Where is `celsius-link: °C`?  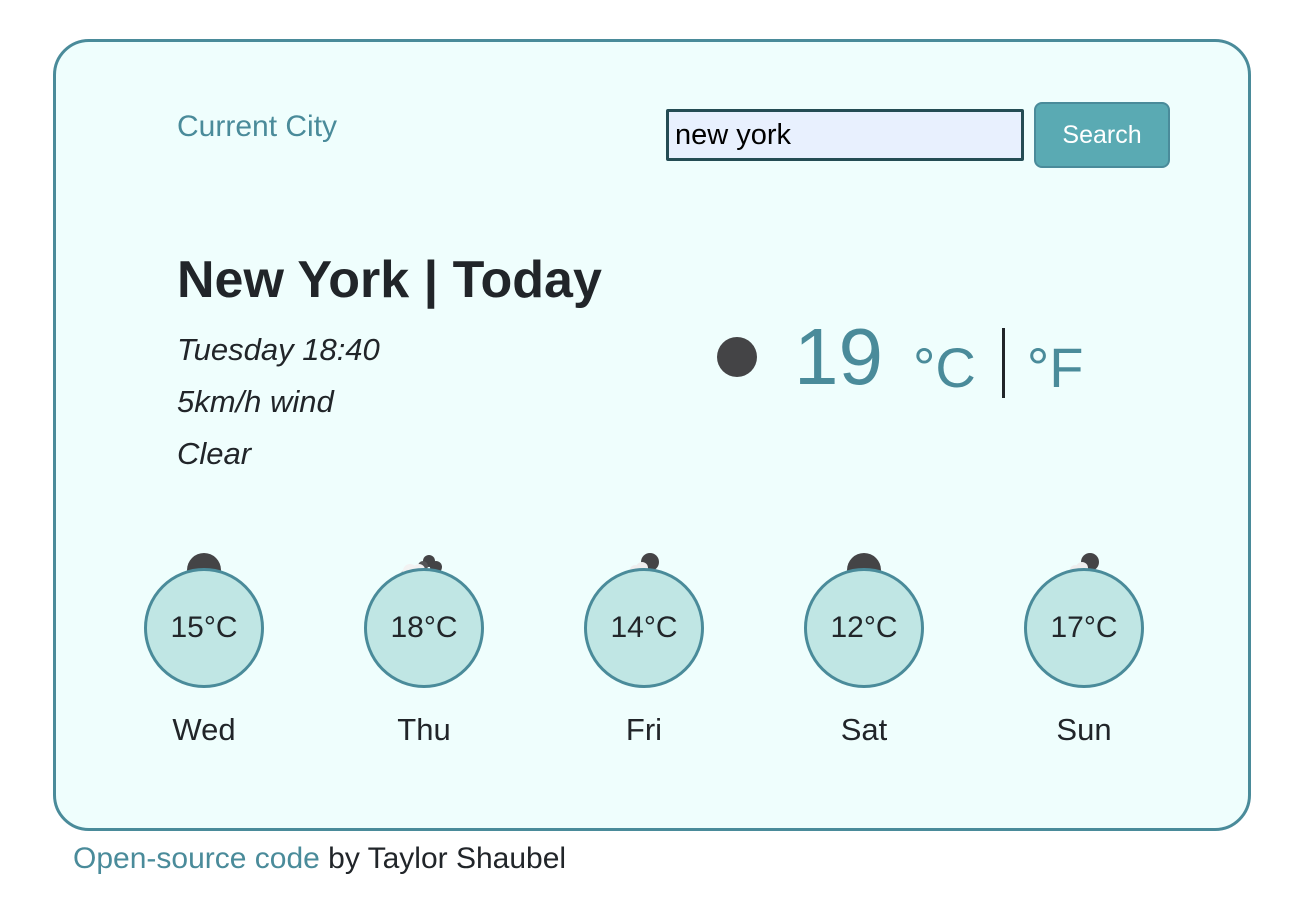 celsius-link: °C is located at coordinates (944, 367).